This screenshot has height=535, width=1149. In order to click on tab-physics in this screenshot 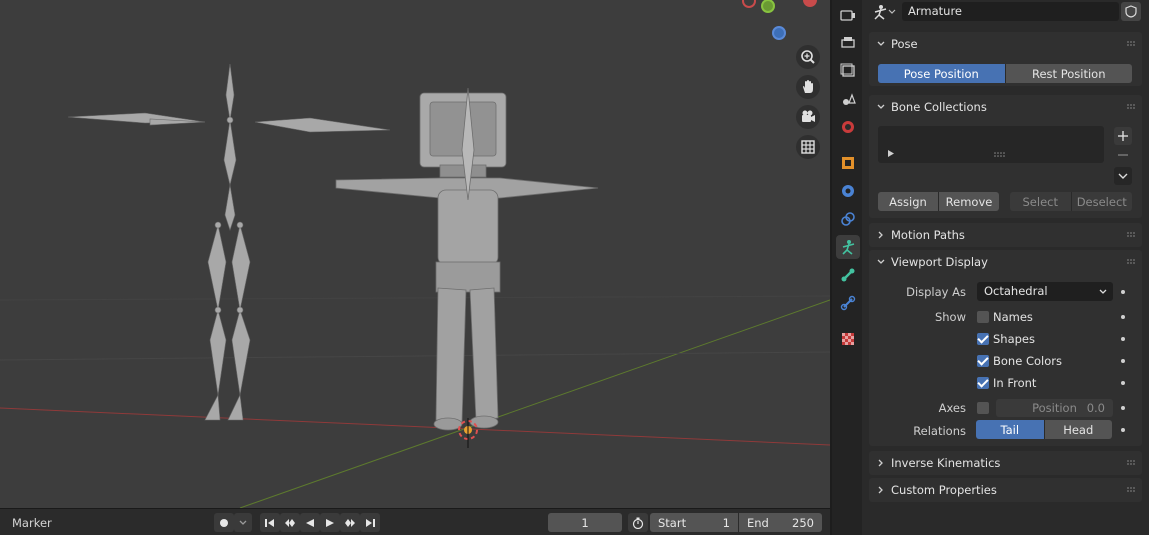, I will do `click(848, 191)`.